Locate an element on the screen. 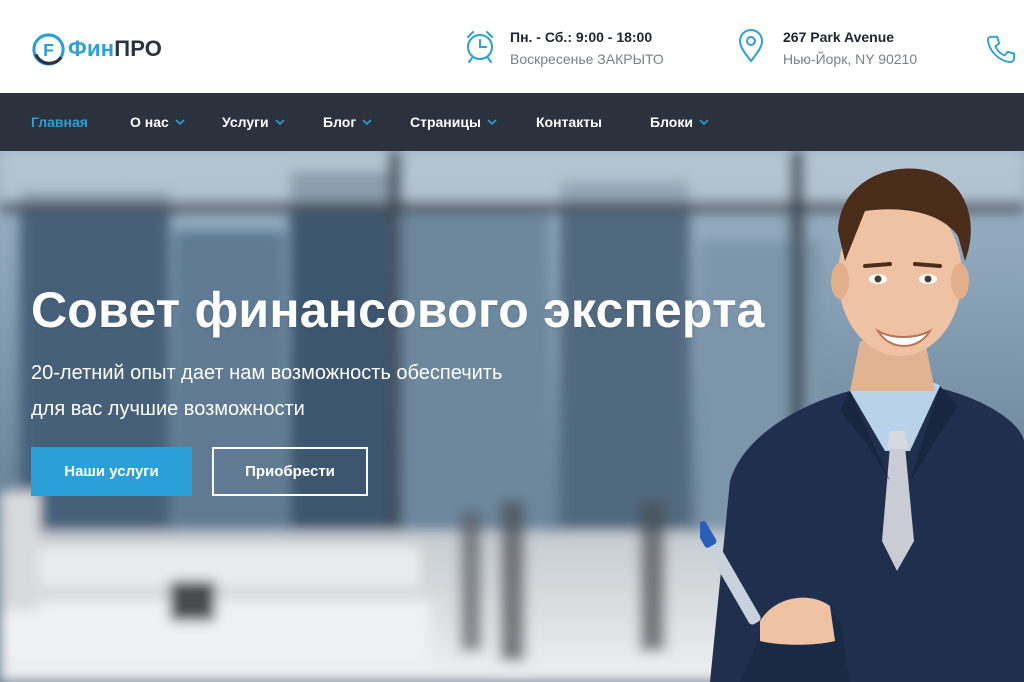  address-city: Нью-Йорк, NY 90210 is located at coordinates (850, 59).